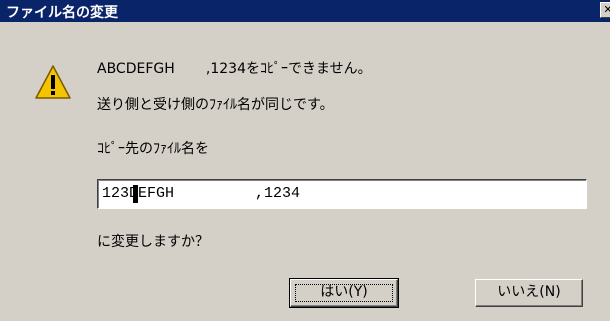  I want to click on no-button: いいえ(N), so click(529, 293).